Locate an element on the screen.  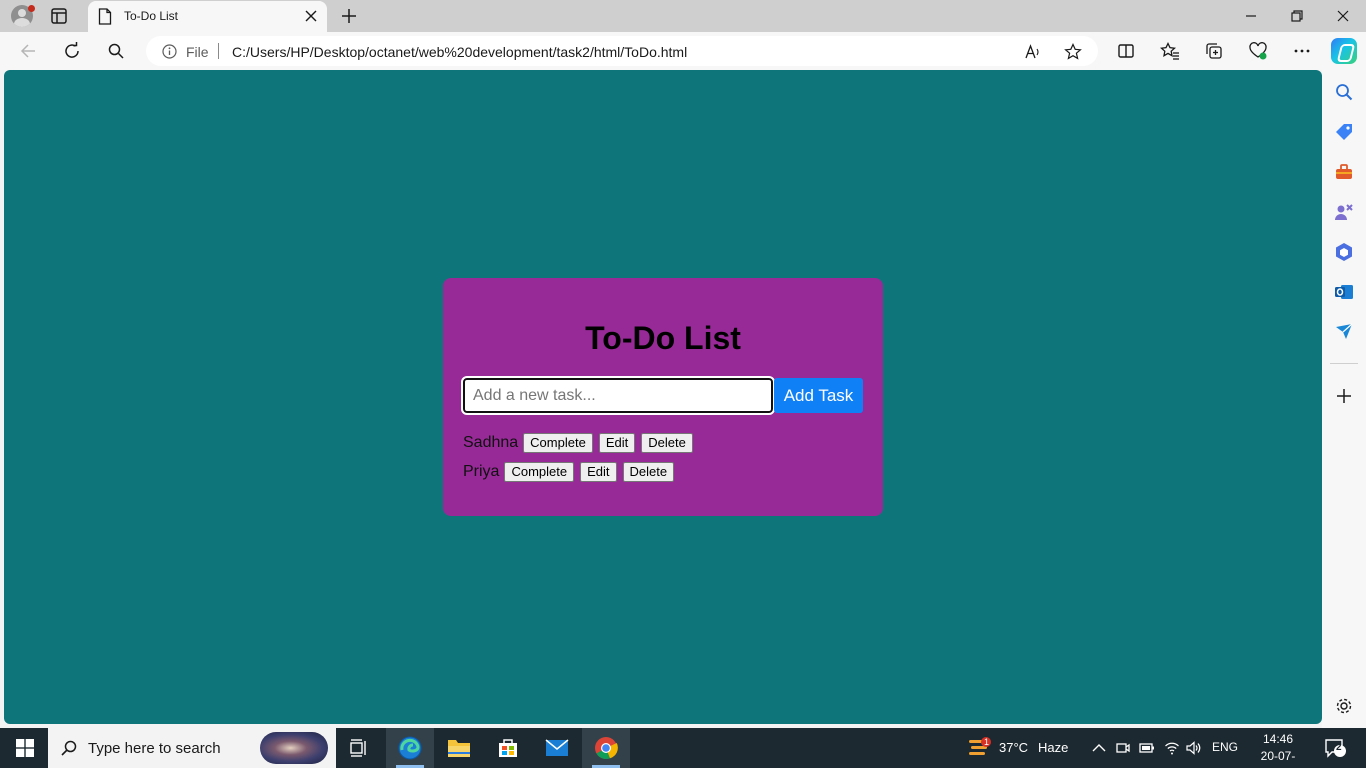
minimize-icon is located at coordinates (1251, 16).